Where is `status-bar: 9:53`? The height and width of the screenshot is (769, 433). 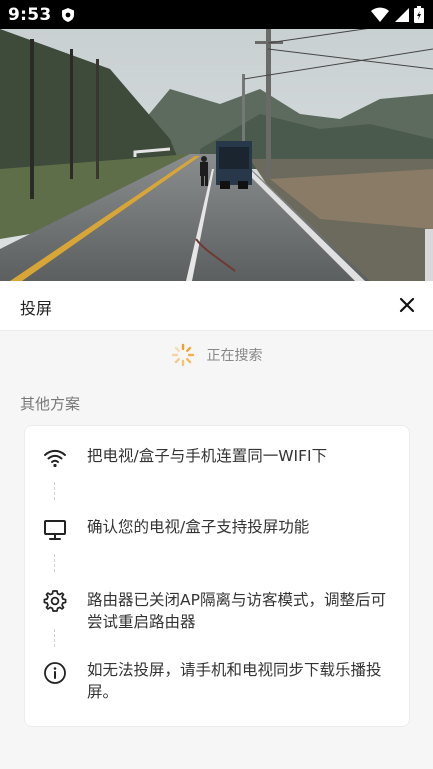 status-bar: 9:53 is located at coordinates (216, 14).